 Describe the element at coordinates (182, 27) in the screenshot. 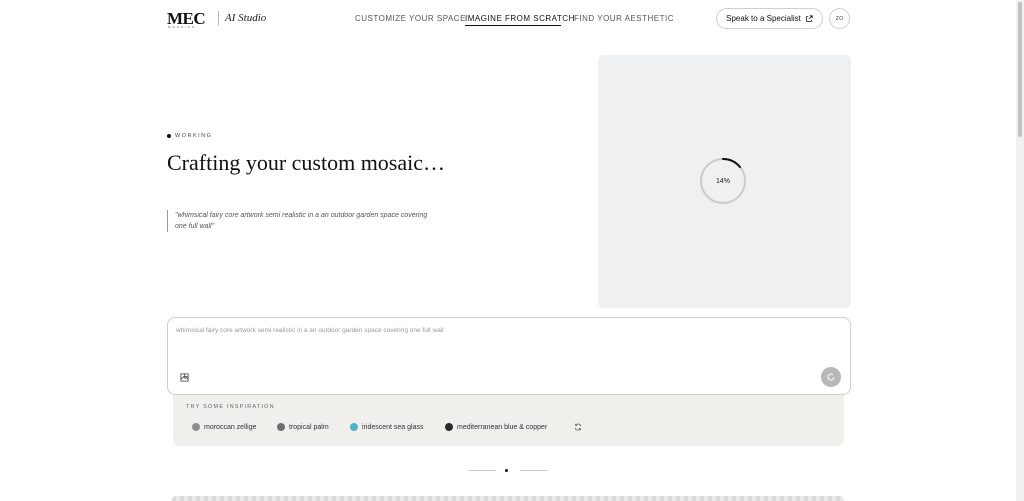

I see `brand-logo-subtitle: MOSAICS` at that location.